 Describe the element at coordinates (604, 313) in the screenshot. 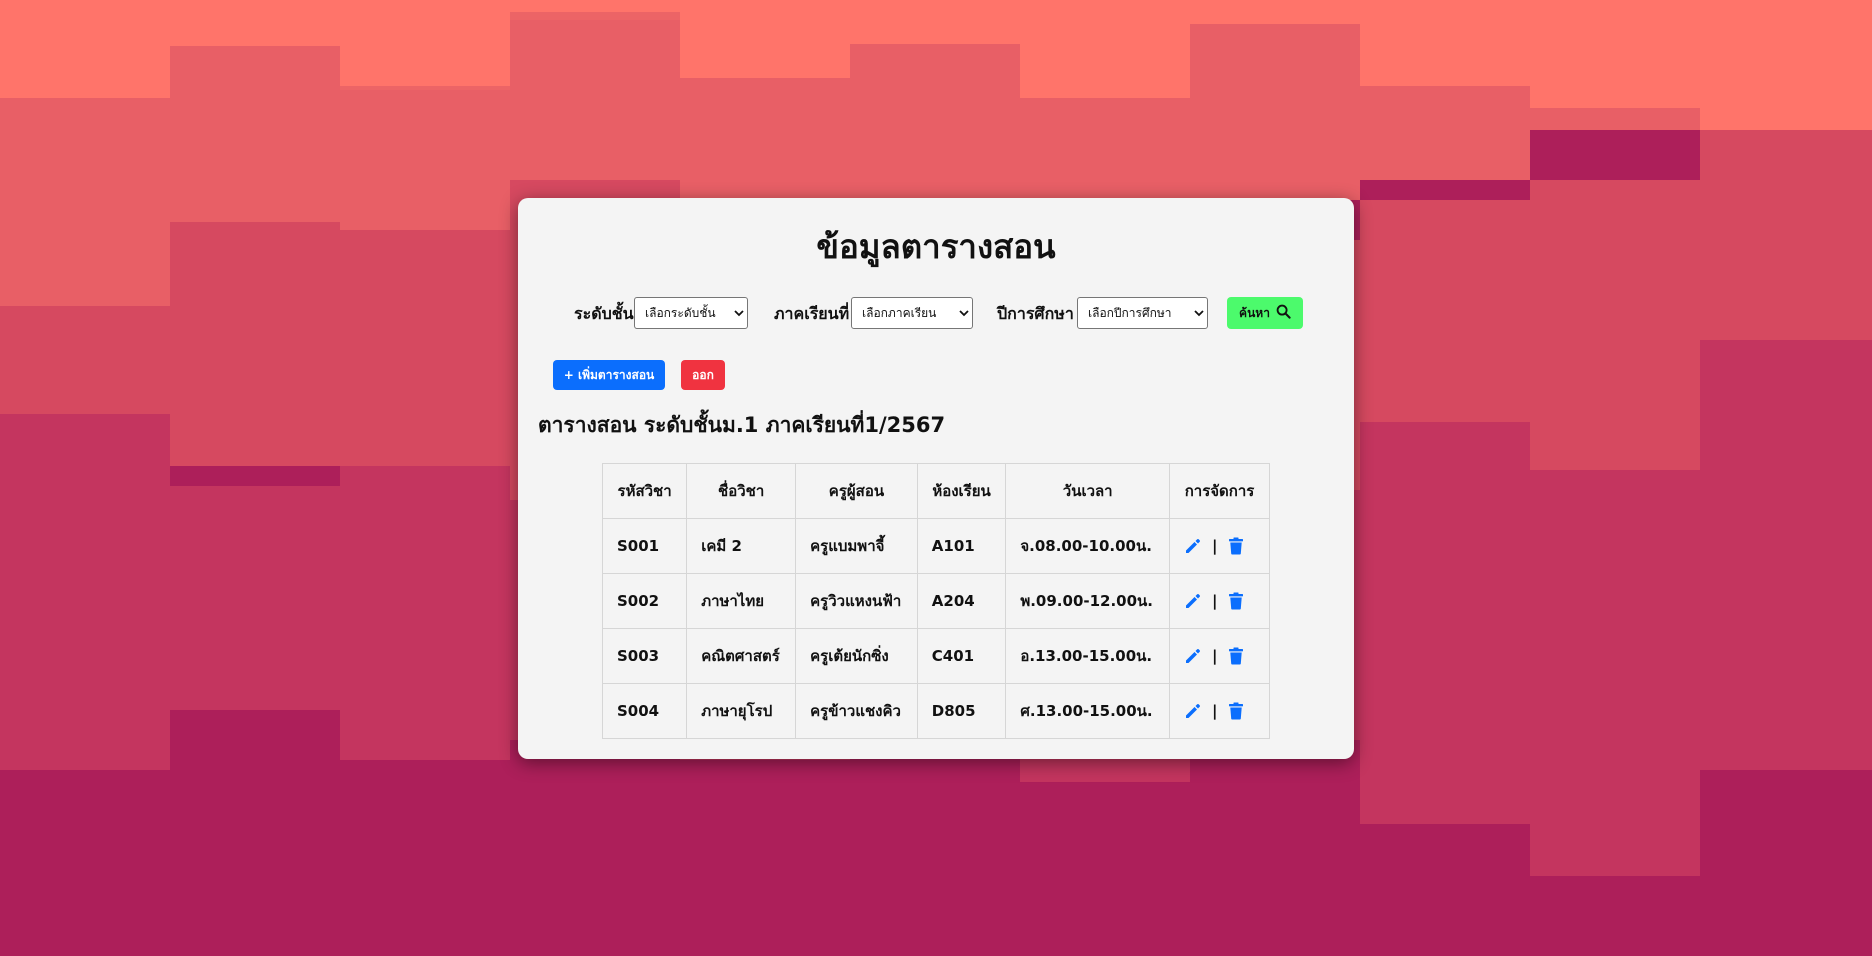

I see `level-filter-label: ระดับชั้น` at that location.